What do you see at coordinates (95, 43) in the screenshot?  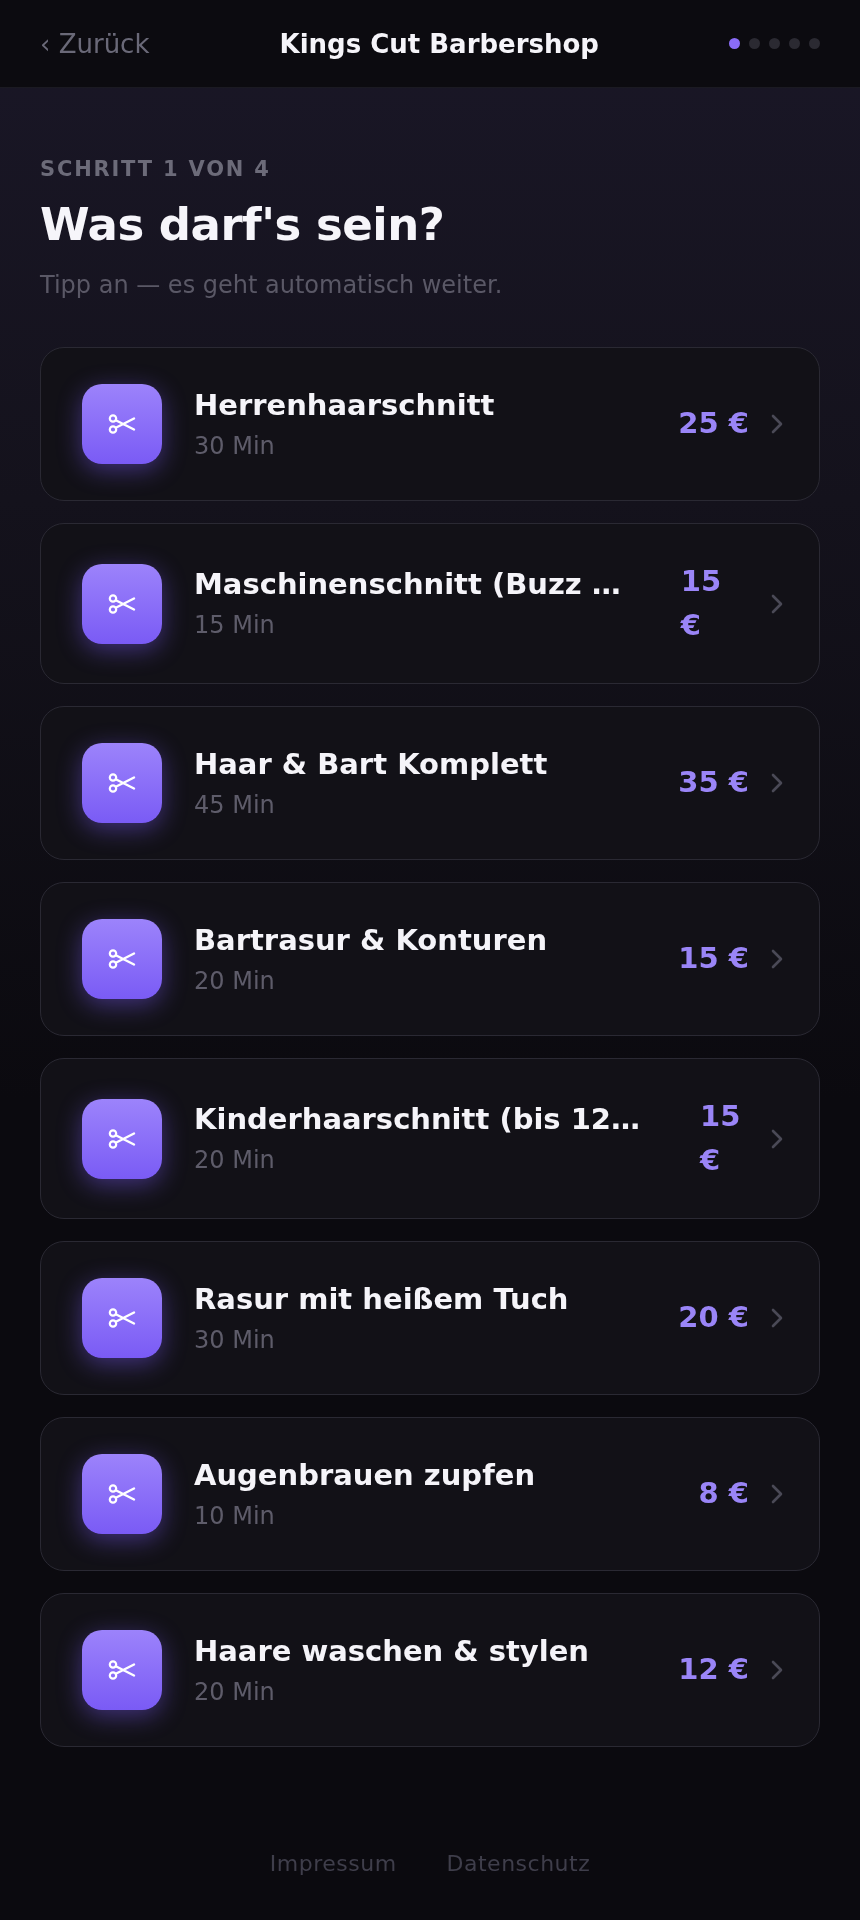 I see `back-button: ‹ Zurück` at bounding box center [95, 43].